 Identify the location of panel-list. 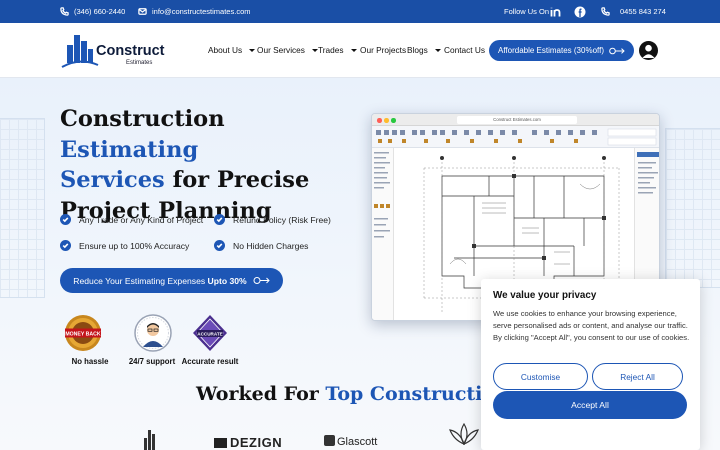
(382, 195).